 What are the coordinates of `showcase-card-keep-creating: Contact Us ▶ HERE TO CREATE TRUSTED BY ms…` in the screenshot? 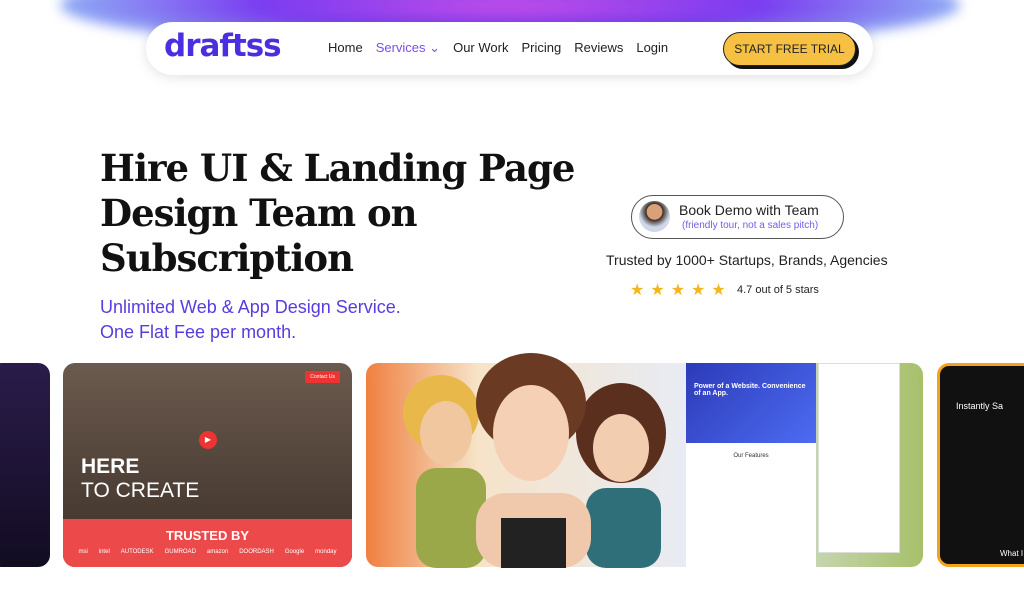 It's located at (207, 465).